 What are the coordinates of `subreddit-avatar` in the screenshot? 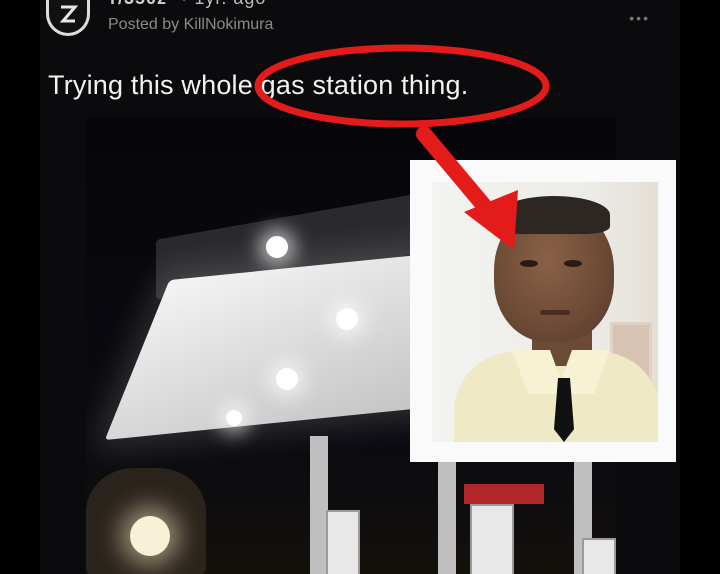 It's located at (68, 18).